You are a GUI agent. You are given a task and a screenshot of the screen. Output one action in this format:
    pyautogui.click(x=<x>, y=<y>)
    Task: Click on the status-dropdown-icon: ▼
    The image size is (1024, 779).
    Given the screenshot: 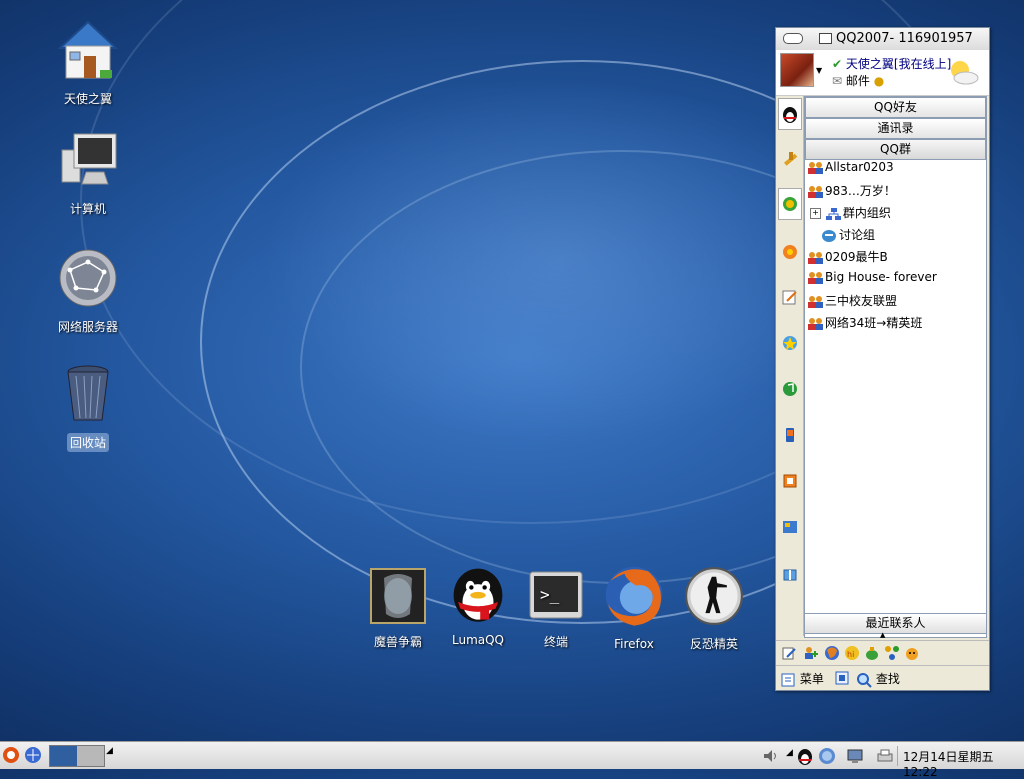 What is the action you would take?
    pyautogui.click(x=819, y=70)
    